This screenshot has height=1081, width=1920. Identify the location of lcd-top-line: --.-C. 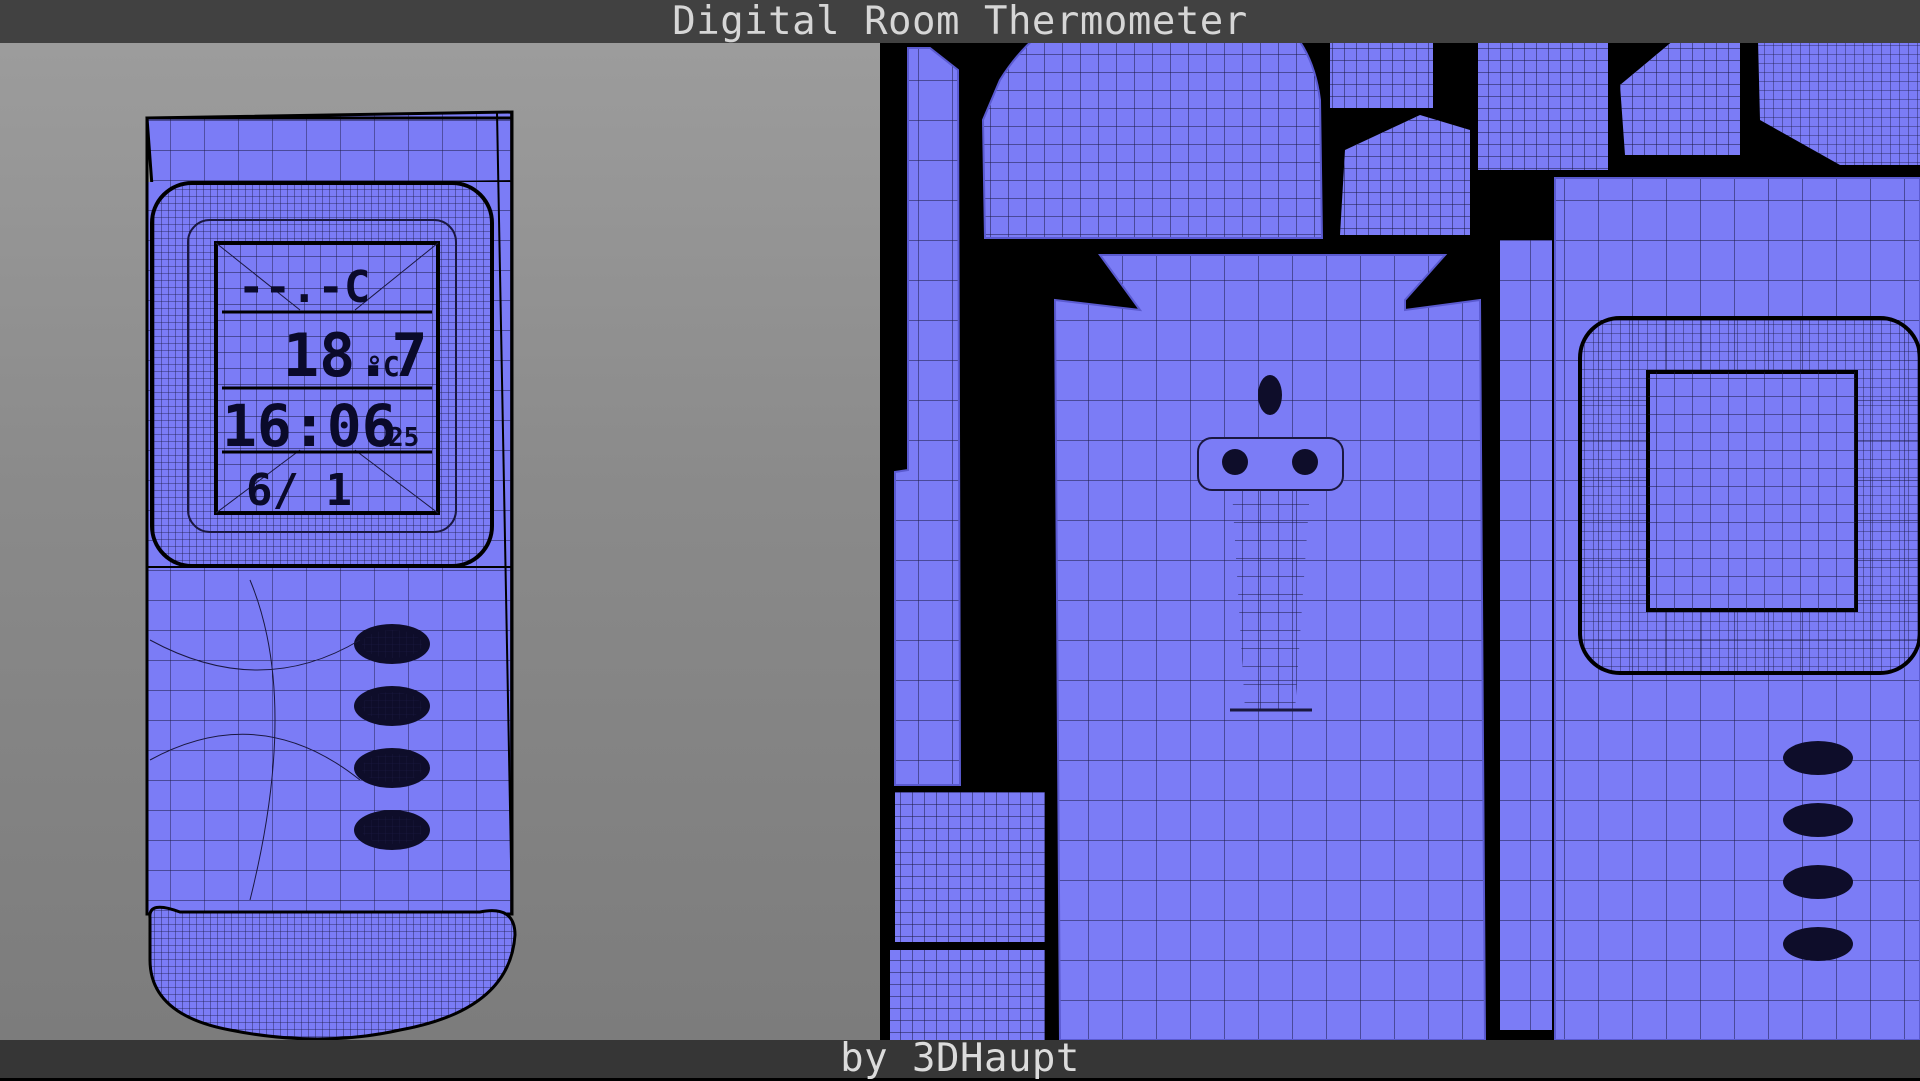
(304, 287).